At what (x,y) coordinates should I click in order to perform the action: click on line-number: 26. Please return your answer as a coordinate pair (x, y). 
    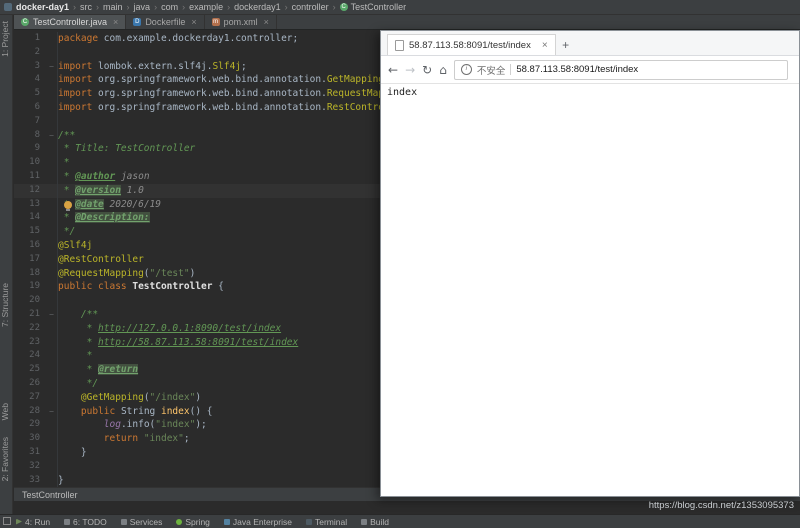
    Looking at the image, I should click on (30, 384).